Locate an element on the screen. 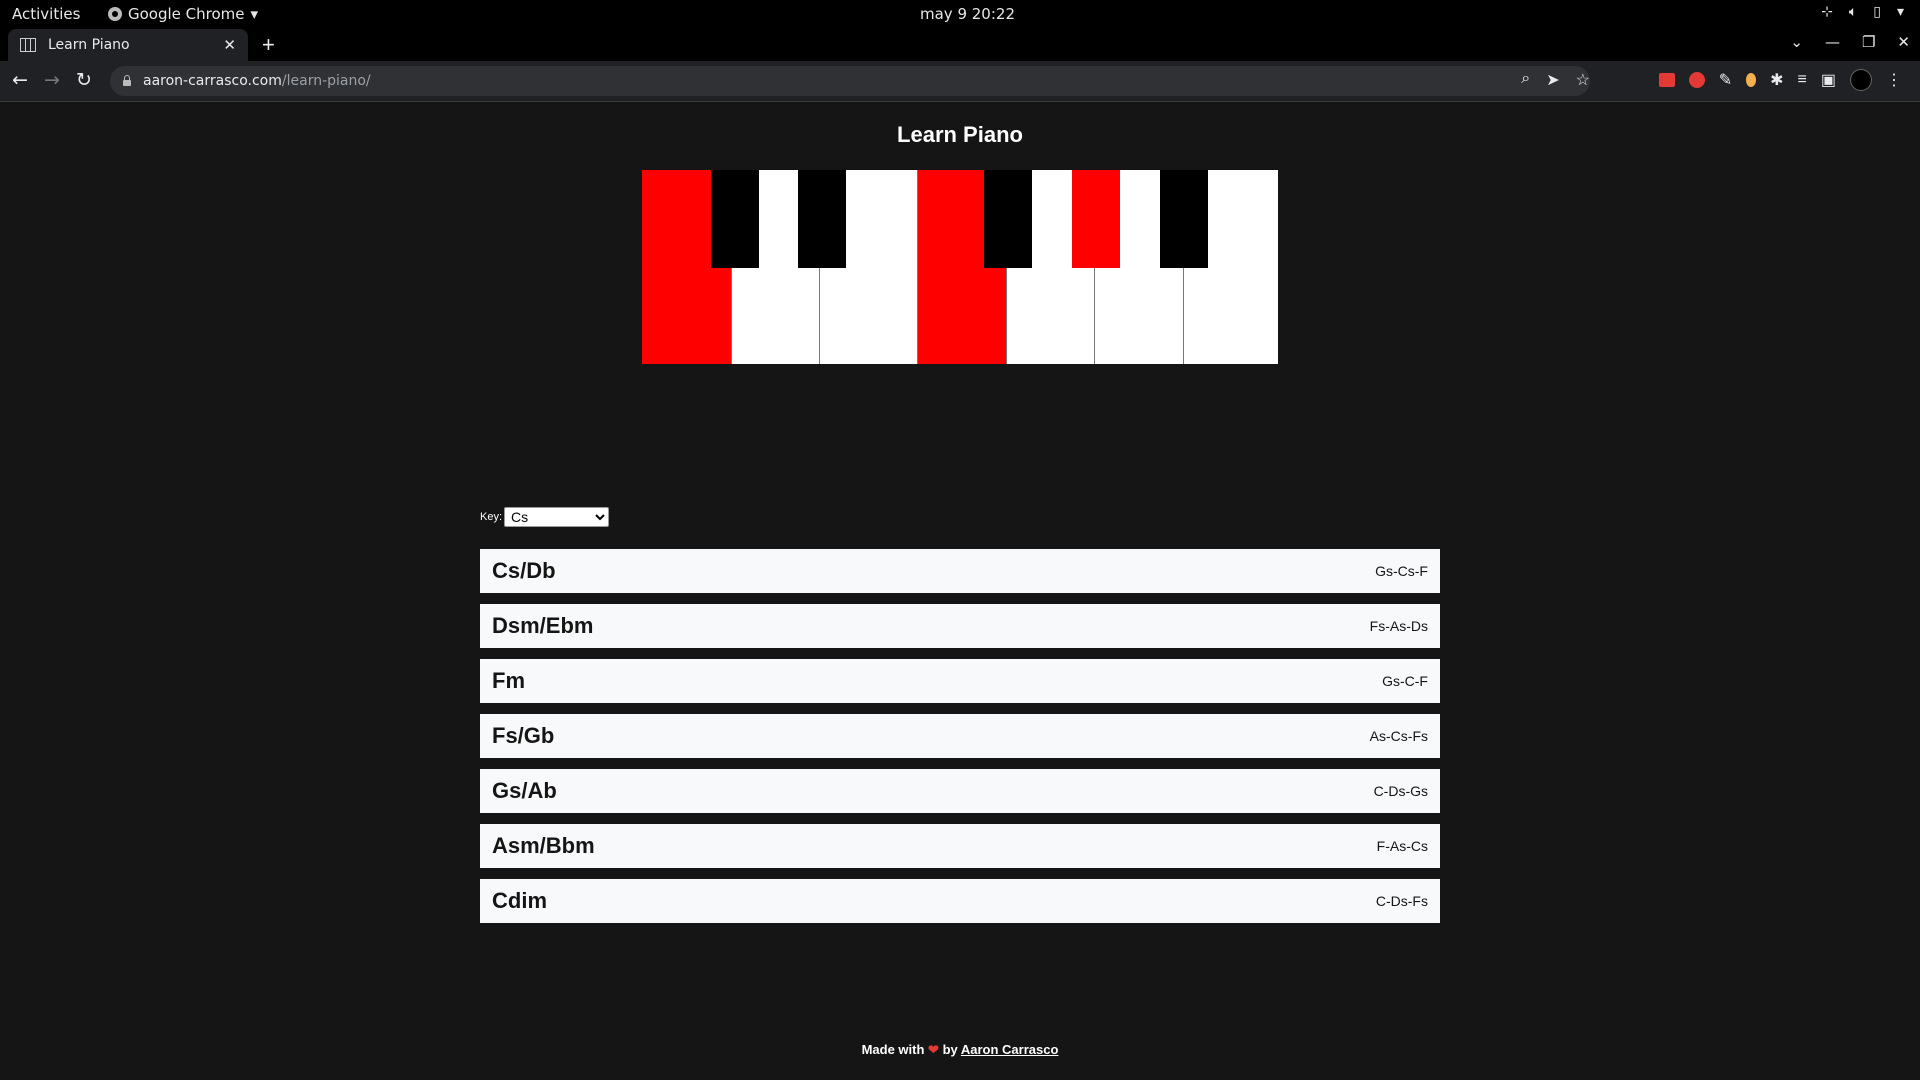  red-extension-icon is located at coordinates (1696, 80).